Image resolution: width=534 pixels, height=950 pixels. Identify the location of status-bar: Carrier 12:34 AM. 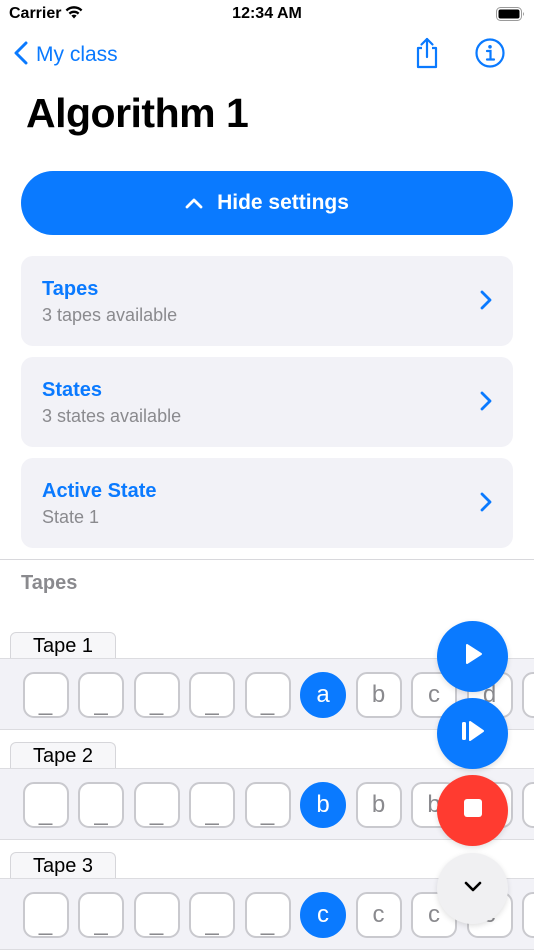
(267, 15).